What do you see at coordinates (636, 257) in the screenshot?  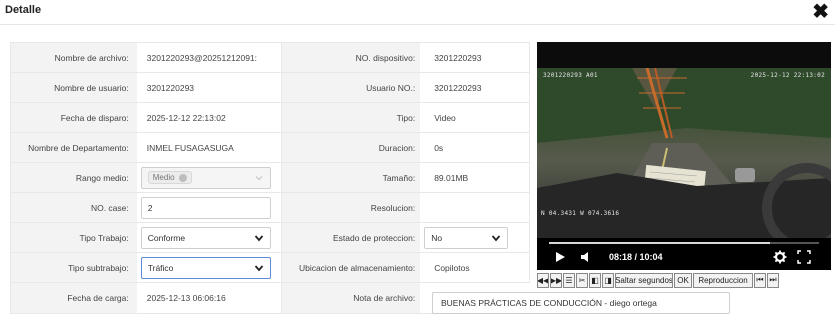 I see `time-display: 08:18 / 10:04` at bounding box center [636, 257].